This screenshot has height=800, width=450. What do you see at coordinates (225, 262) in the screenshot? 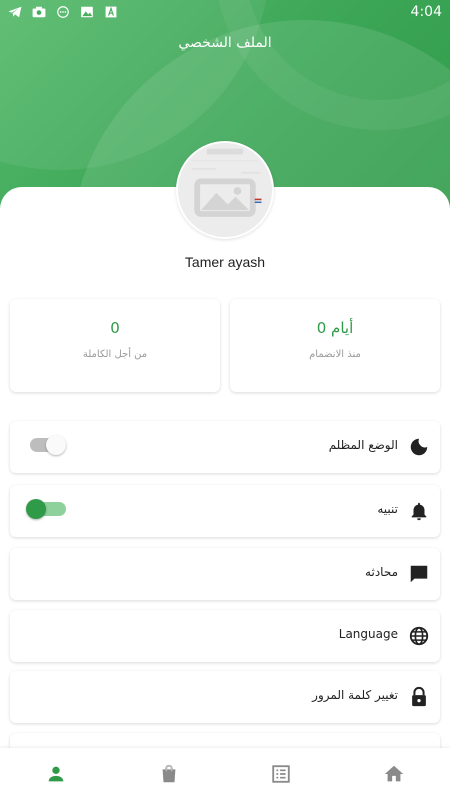
I see `profile-name: Tamer ayash` at bounding box center [225, 262].